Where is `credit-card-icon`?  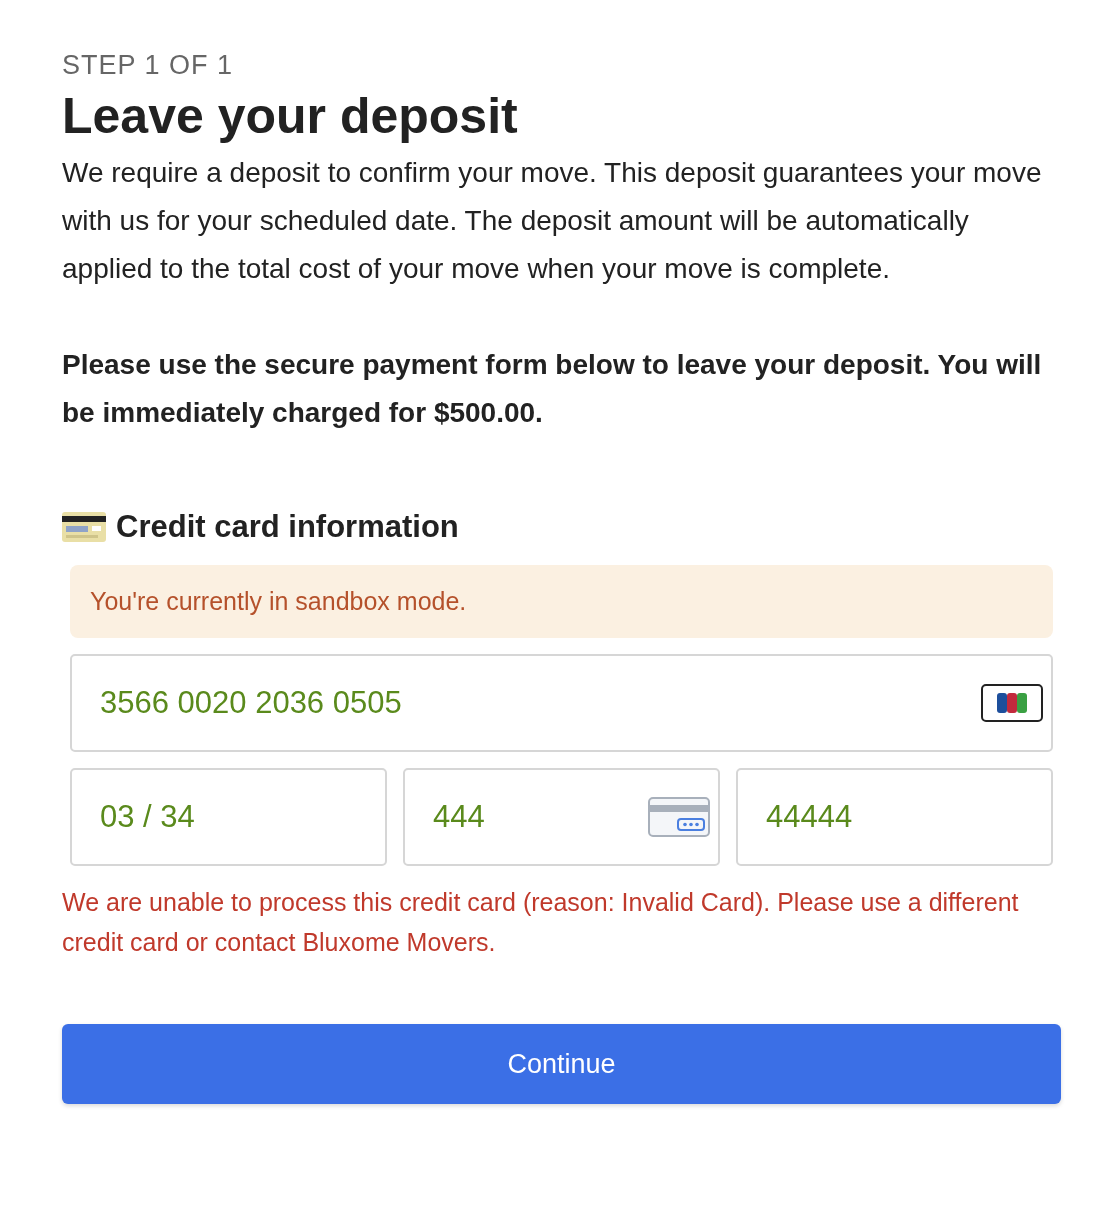
credit-card-icon is located at coordinates (84, 527).